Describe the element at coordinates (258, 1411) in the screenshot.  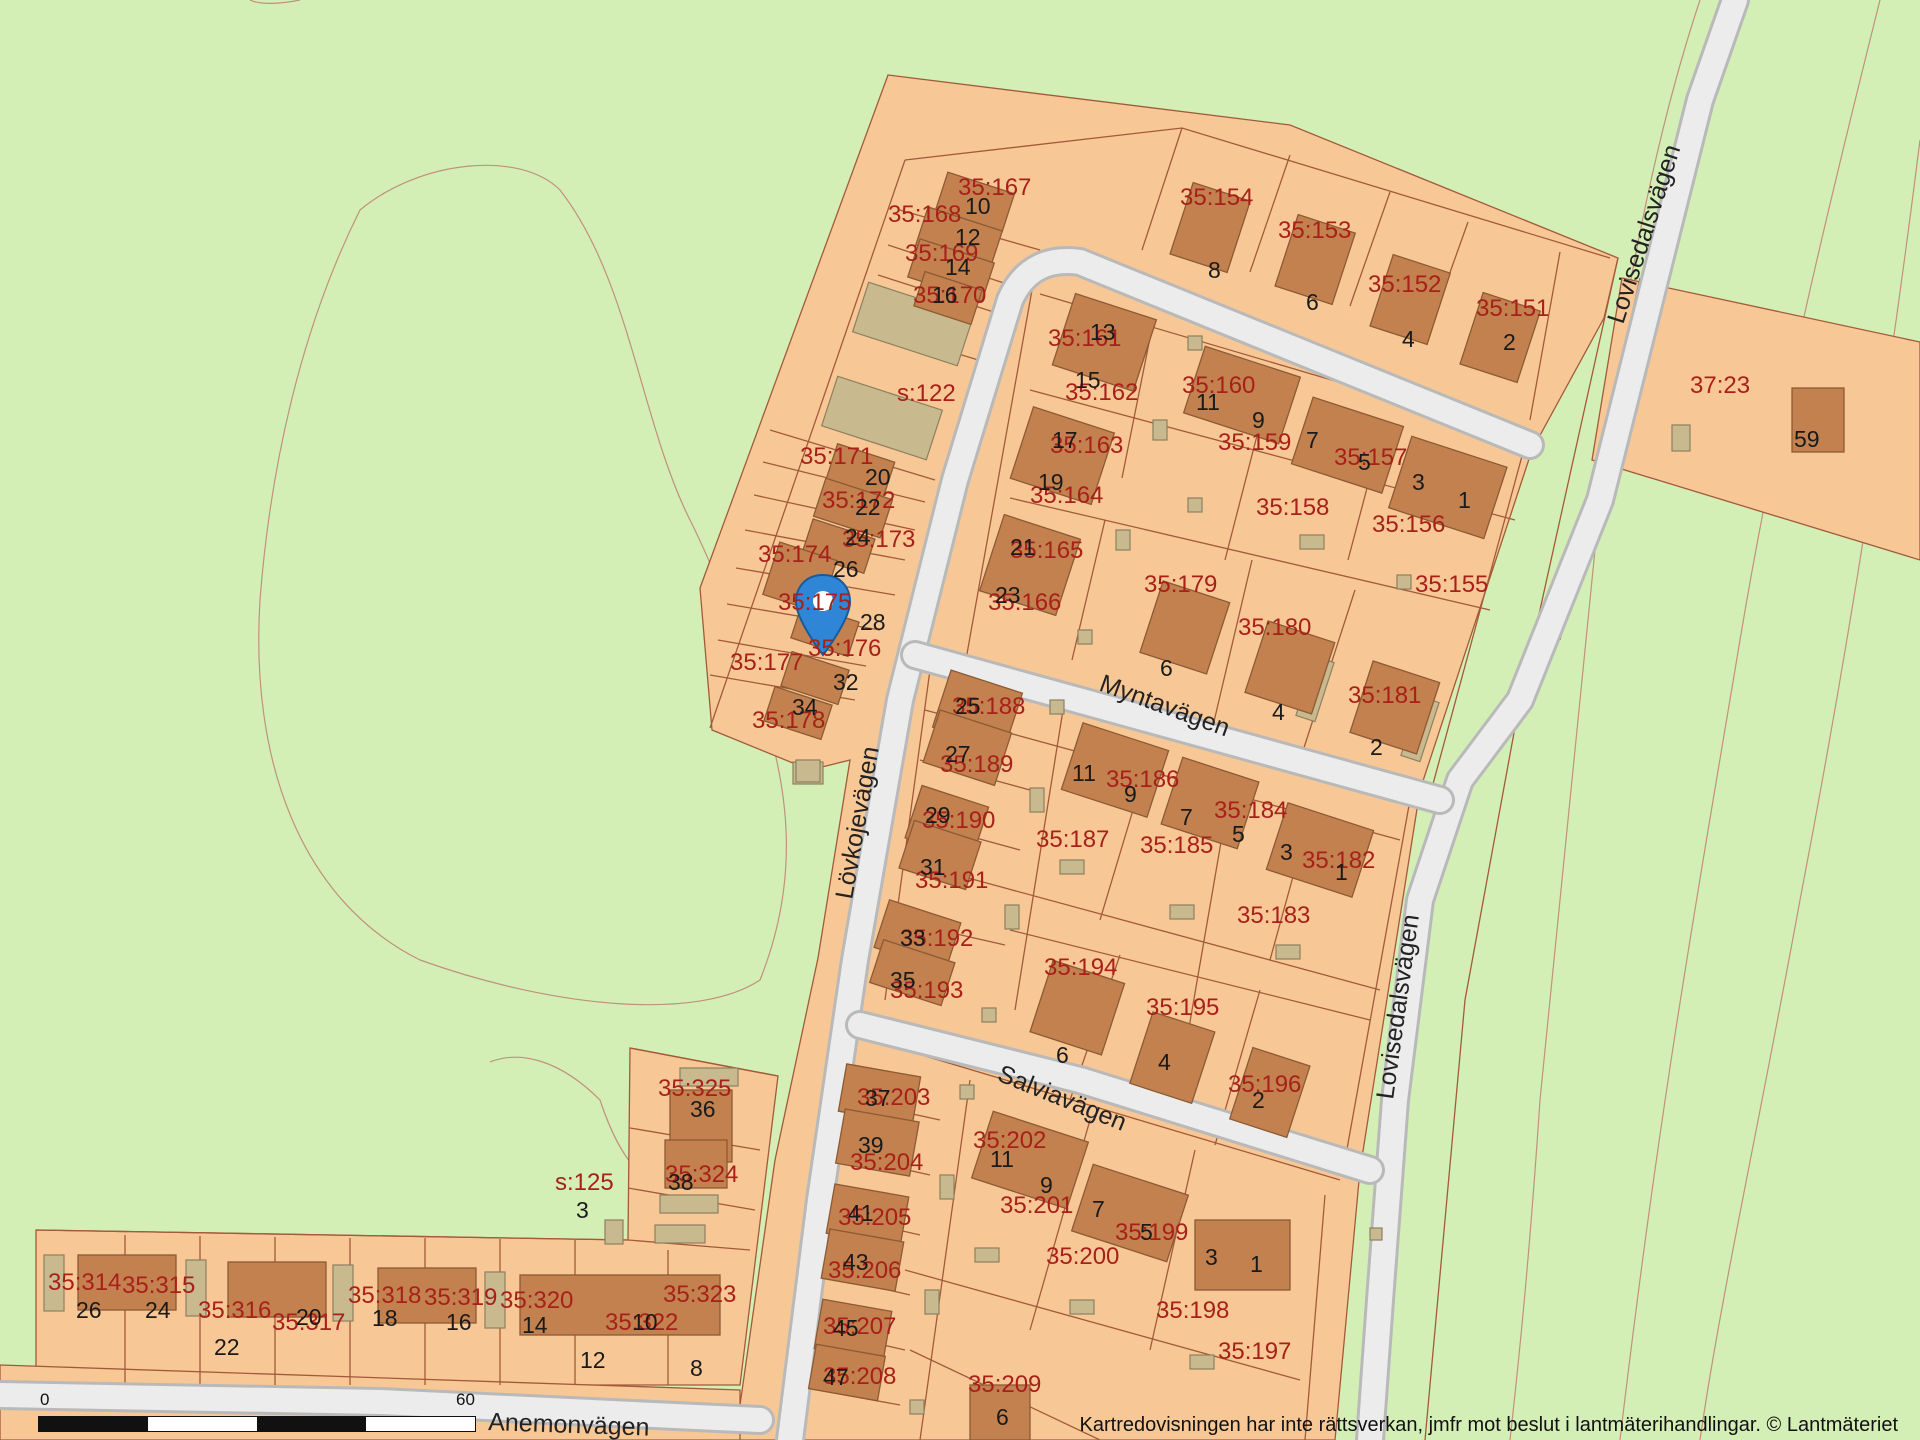
I see `scale-bar: 0 60 m` at that location.